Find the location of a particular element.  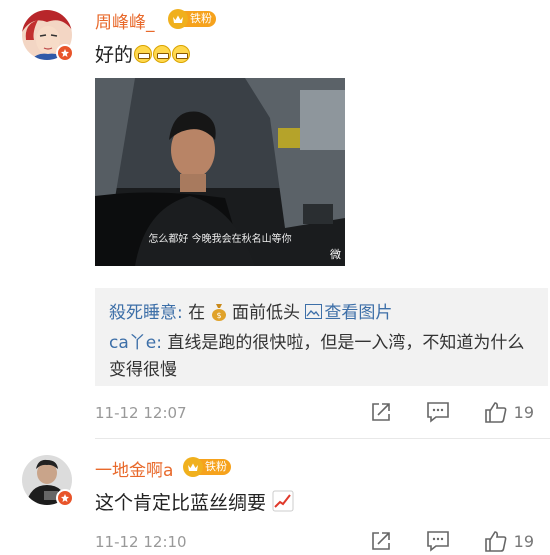

reply-item: ca丫e: 直线是跑的很快啦，但是一入湾，不知道为什么变得很慢 is located at coordinates (319, 357).